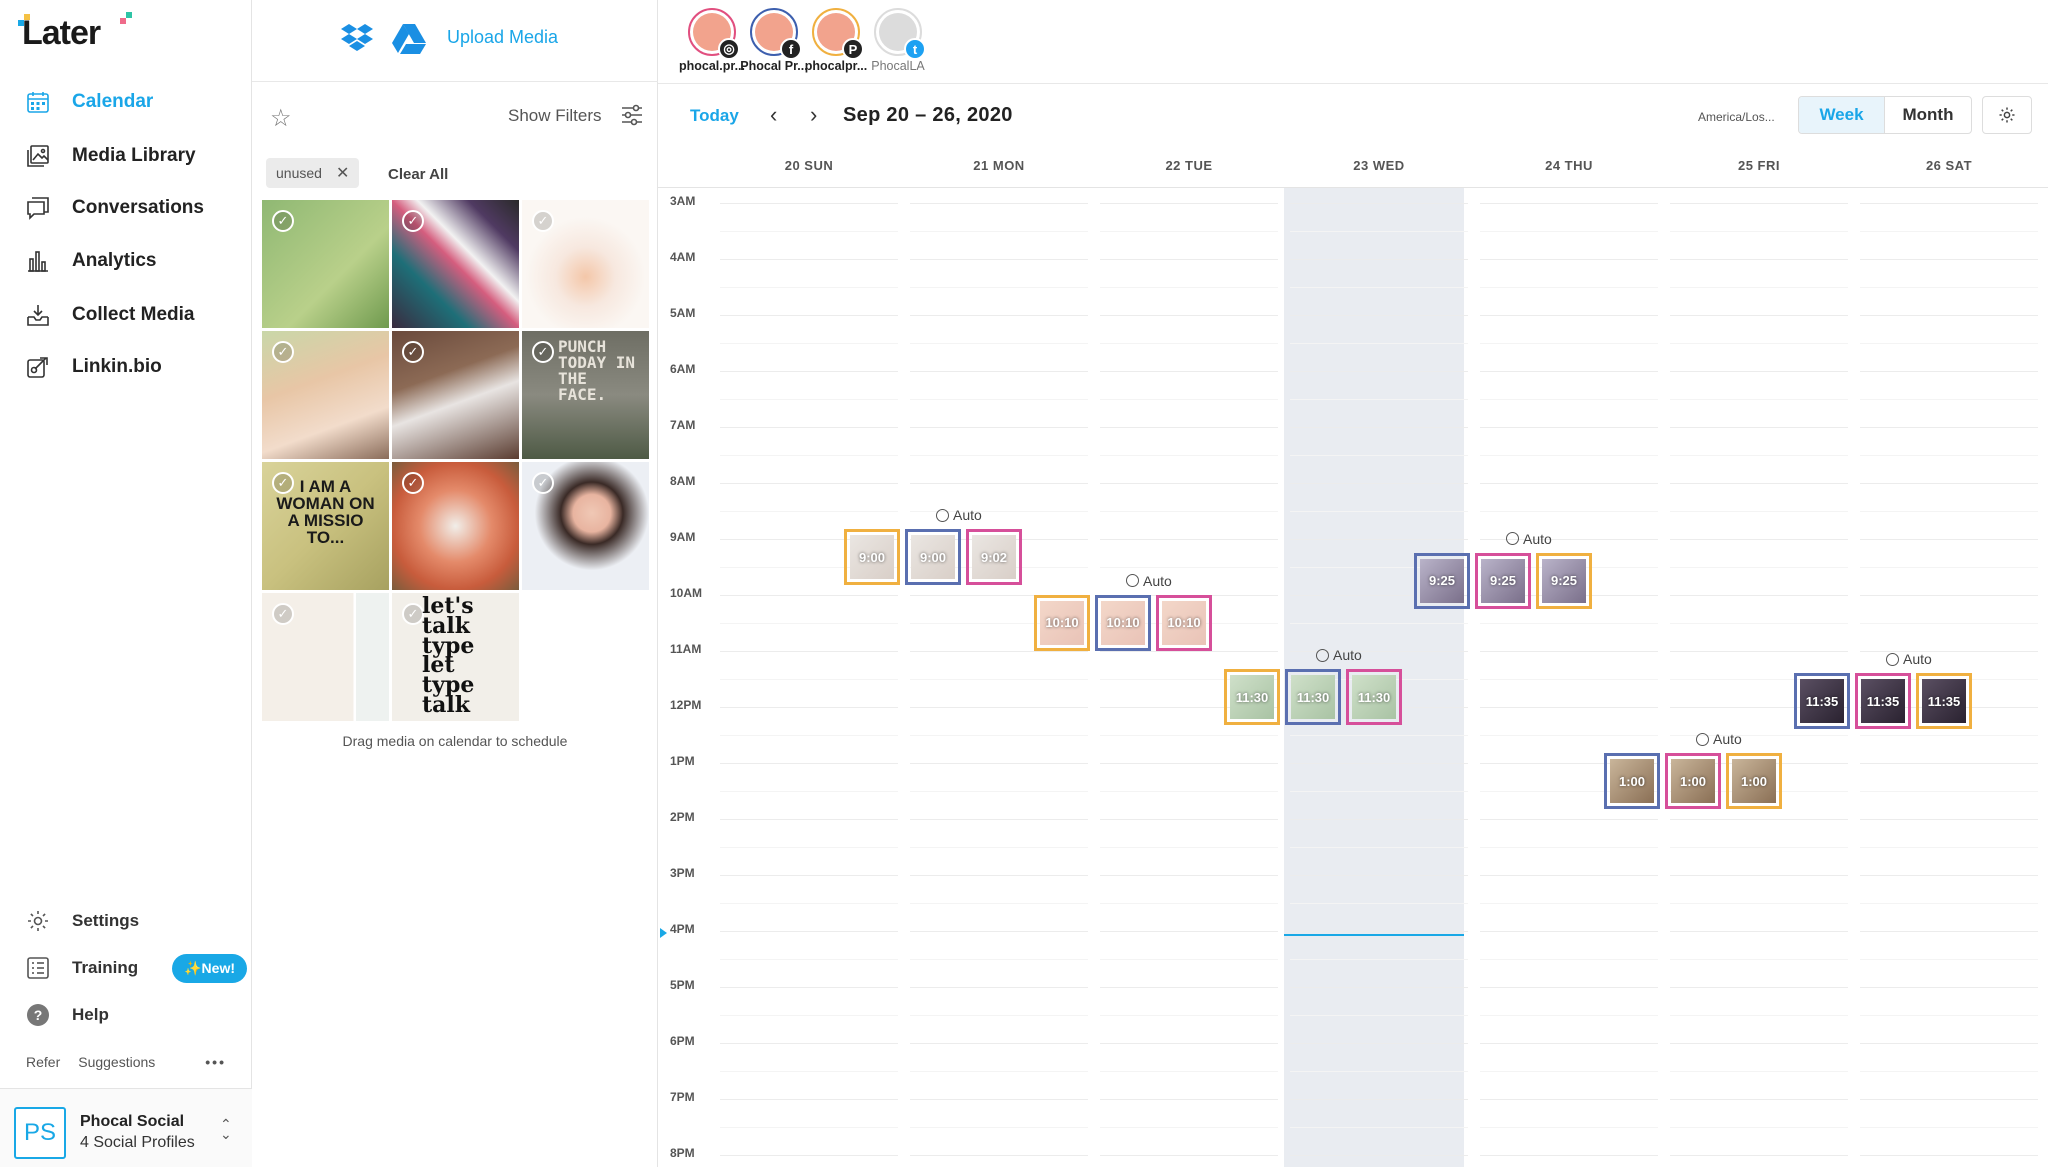 The width and height of the screenshot is (2048, 1167). What do you see at coordinates (409, 41) in the screenshot?
I see `google-drive-icon` at bounding box center [409, 41].